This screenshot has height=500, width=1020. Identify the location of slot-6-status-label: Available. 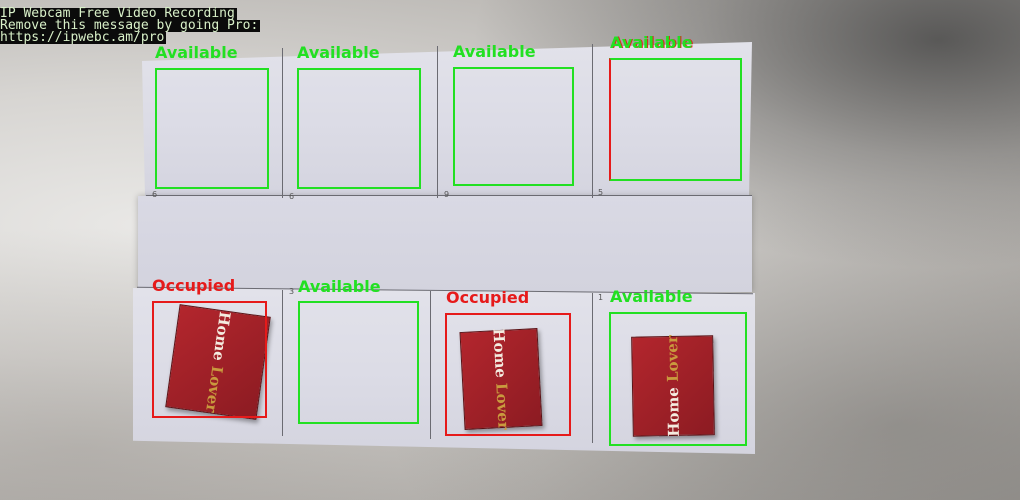
(339, 286).